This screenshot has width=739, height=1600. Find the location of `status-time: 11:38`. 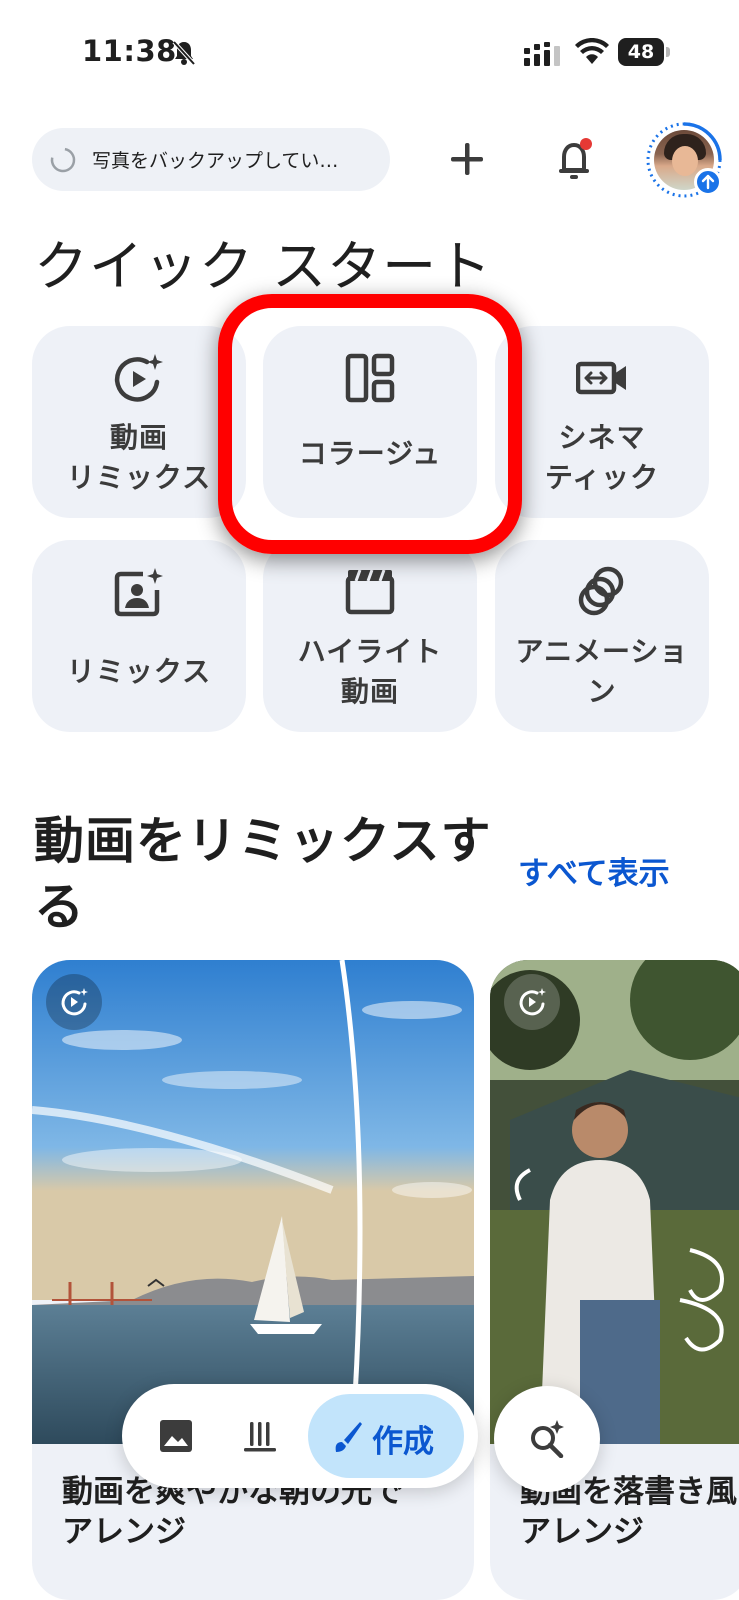

status-time: 11:38 is located at coordinates (129, 51).